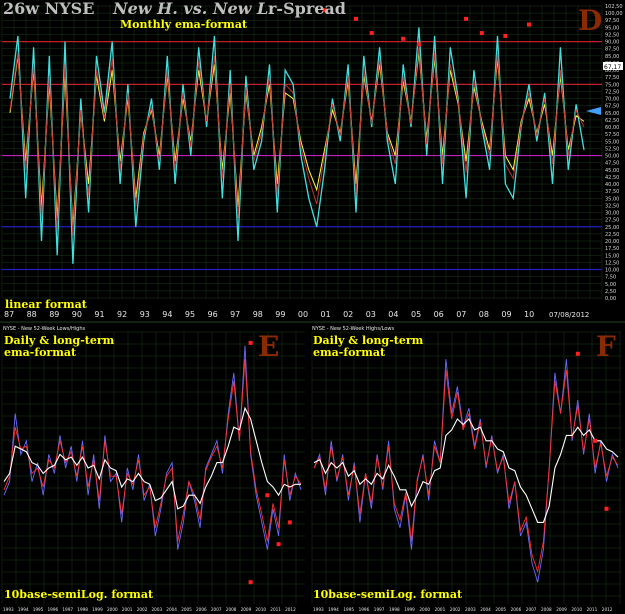 The height and width of the screenshot is (614, 625). Describe the element at coordinates (99, 314) in the screenshot. I see `x-tick-label: 91` at that location.